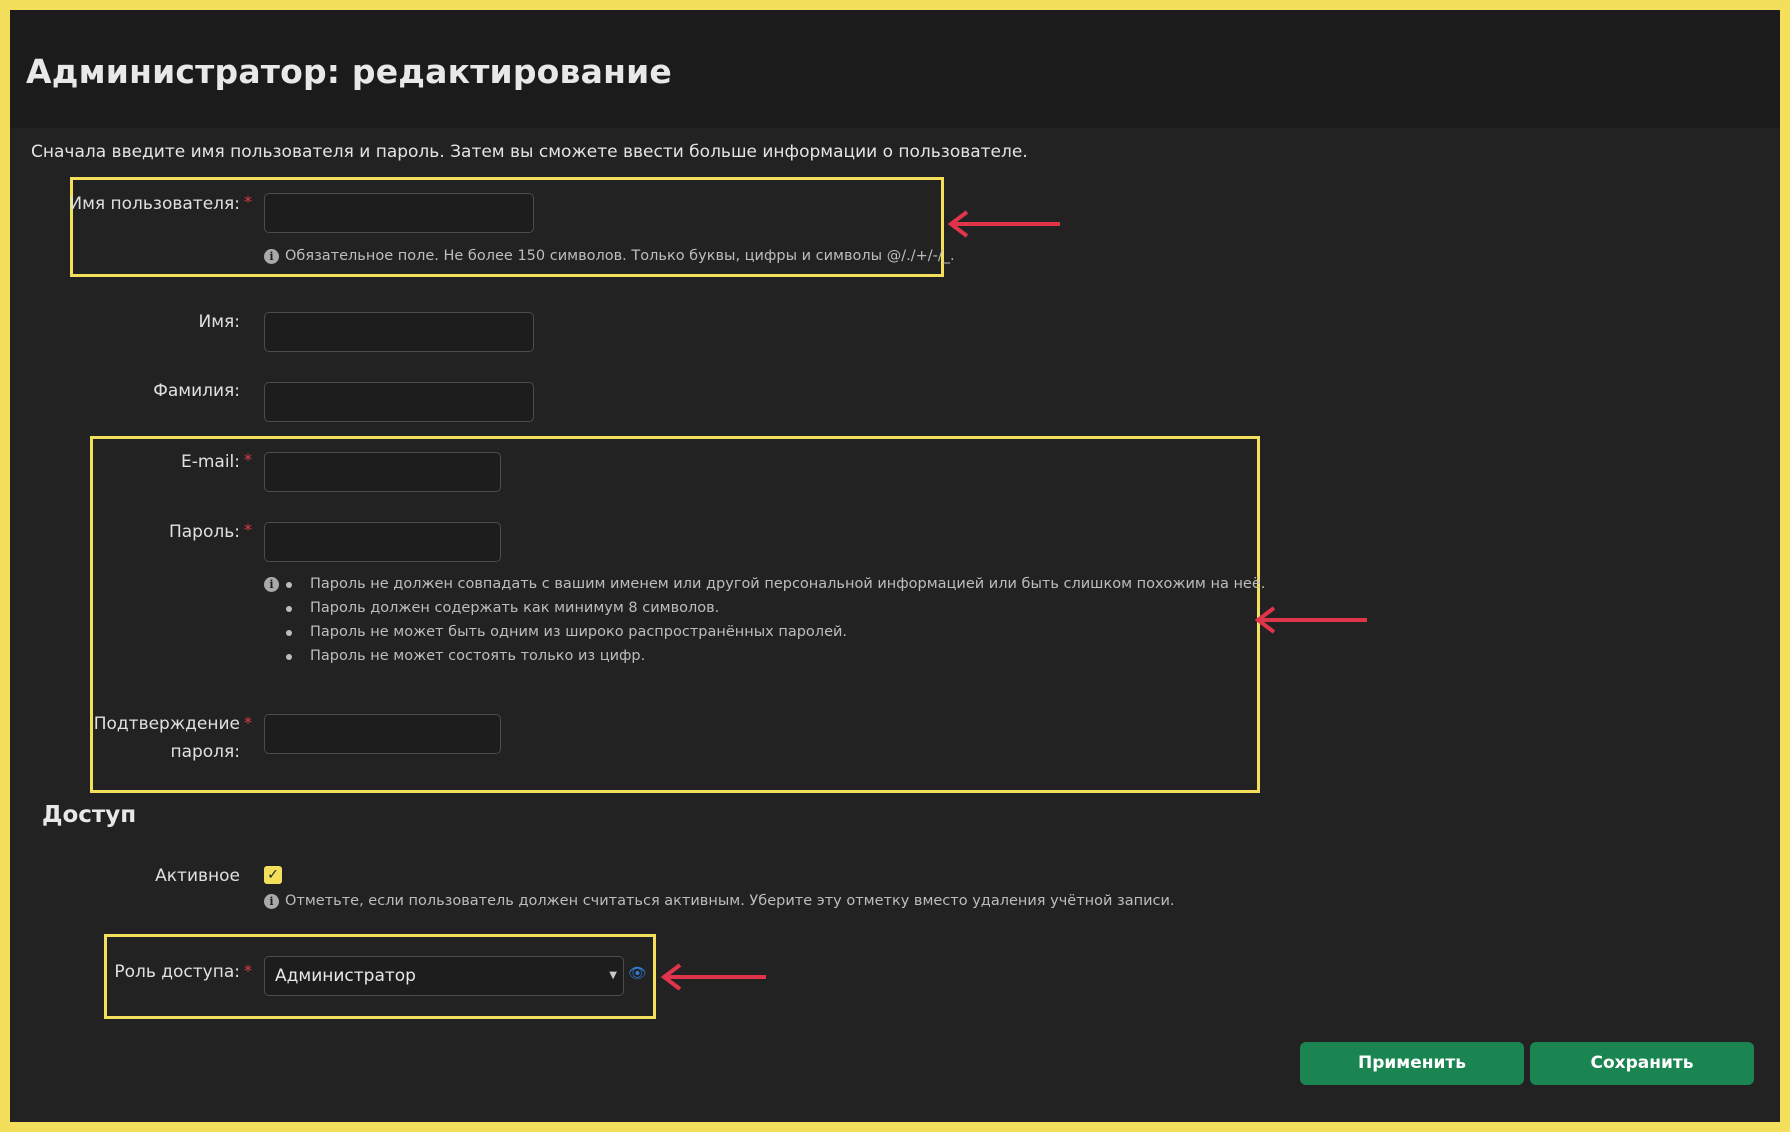  What do you see at coordinates (248, 722) in the screenshot?
I see `password-confirm-required-mark: *` at bounding box center [248, 722].